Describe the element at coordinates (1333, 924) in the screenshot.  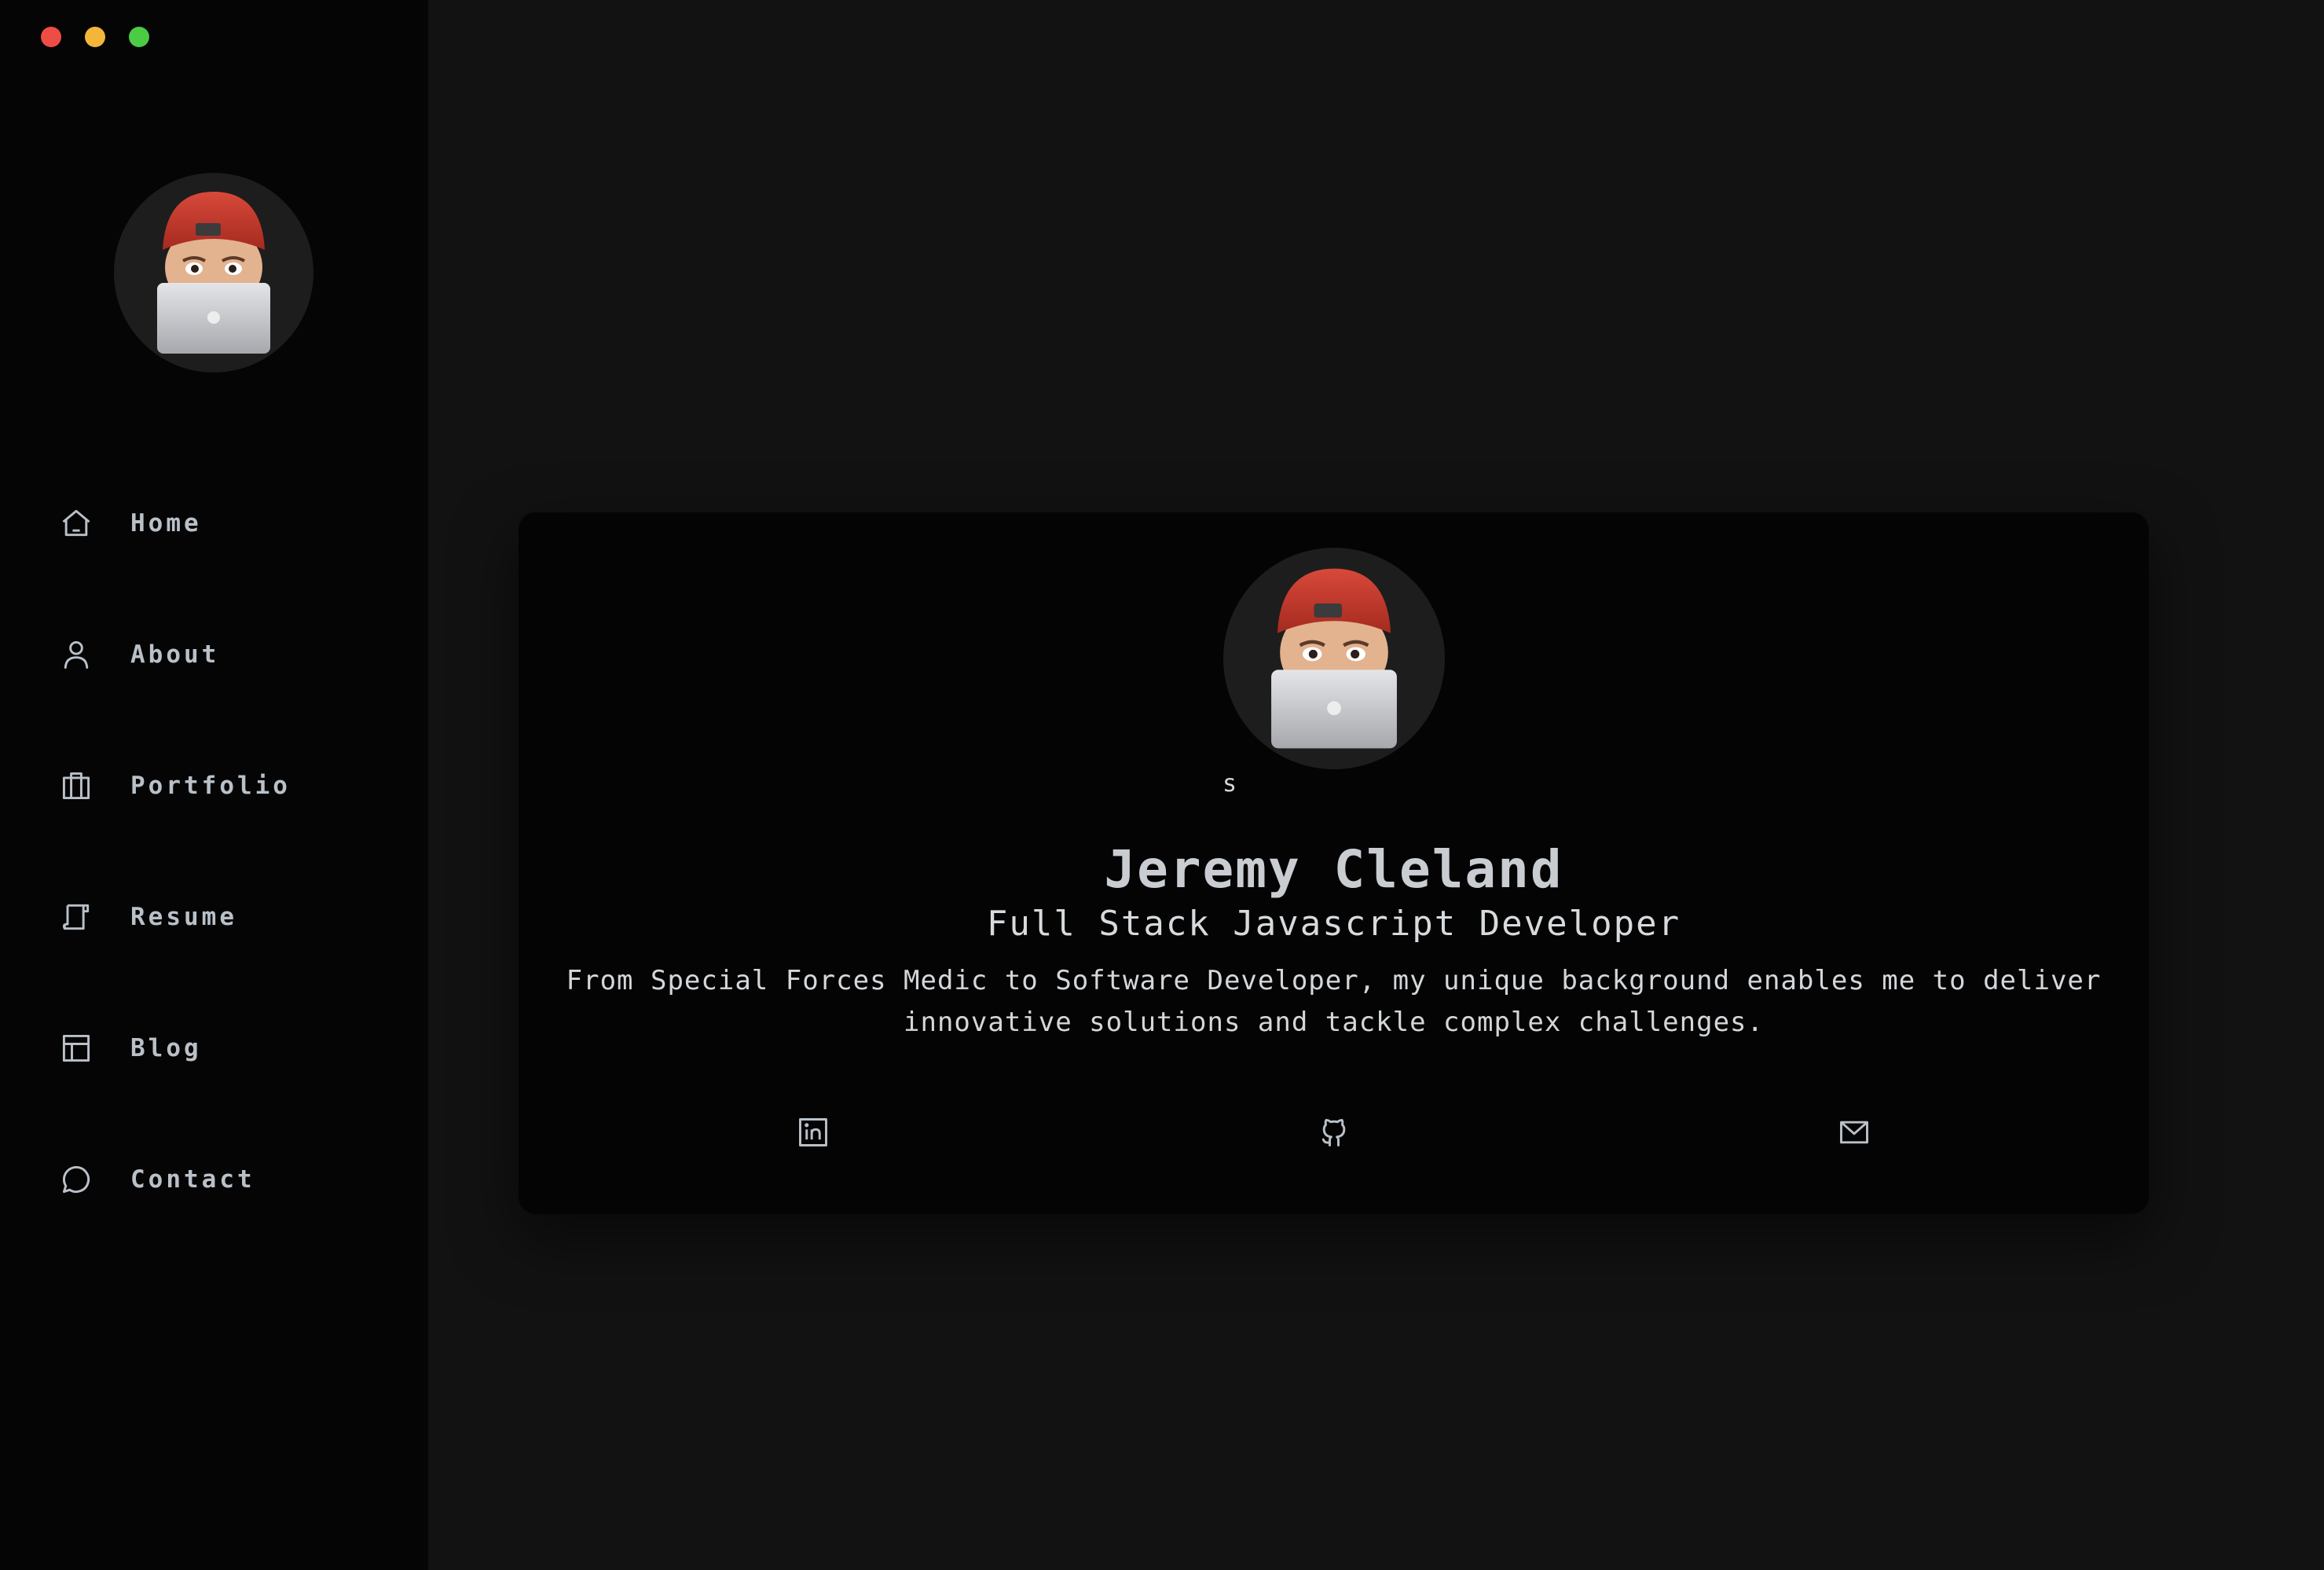
I see `profile-role: Full Stack Javascript Developer` at that location.